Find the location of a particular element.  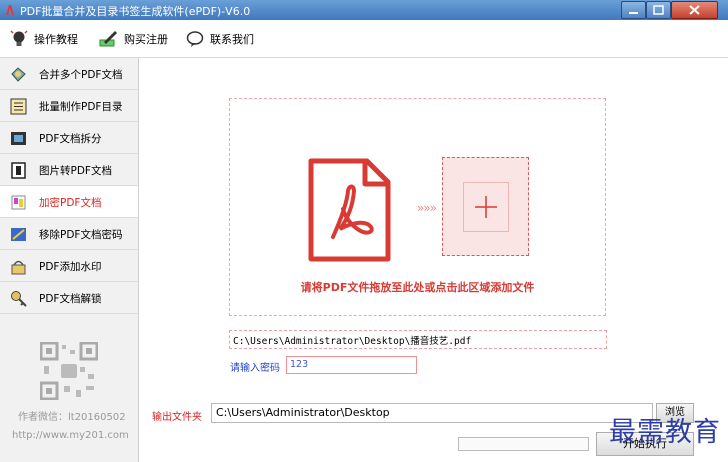

sidebar-item-label: 移除PDF文档密码 is located at coordinates (81, 235).